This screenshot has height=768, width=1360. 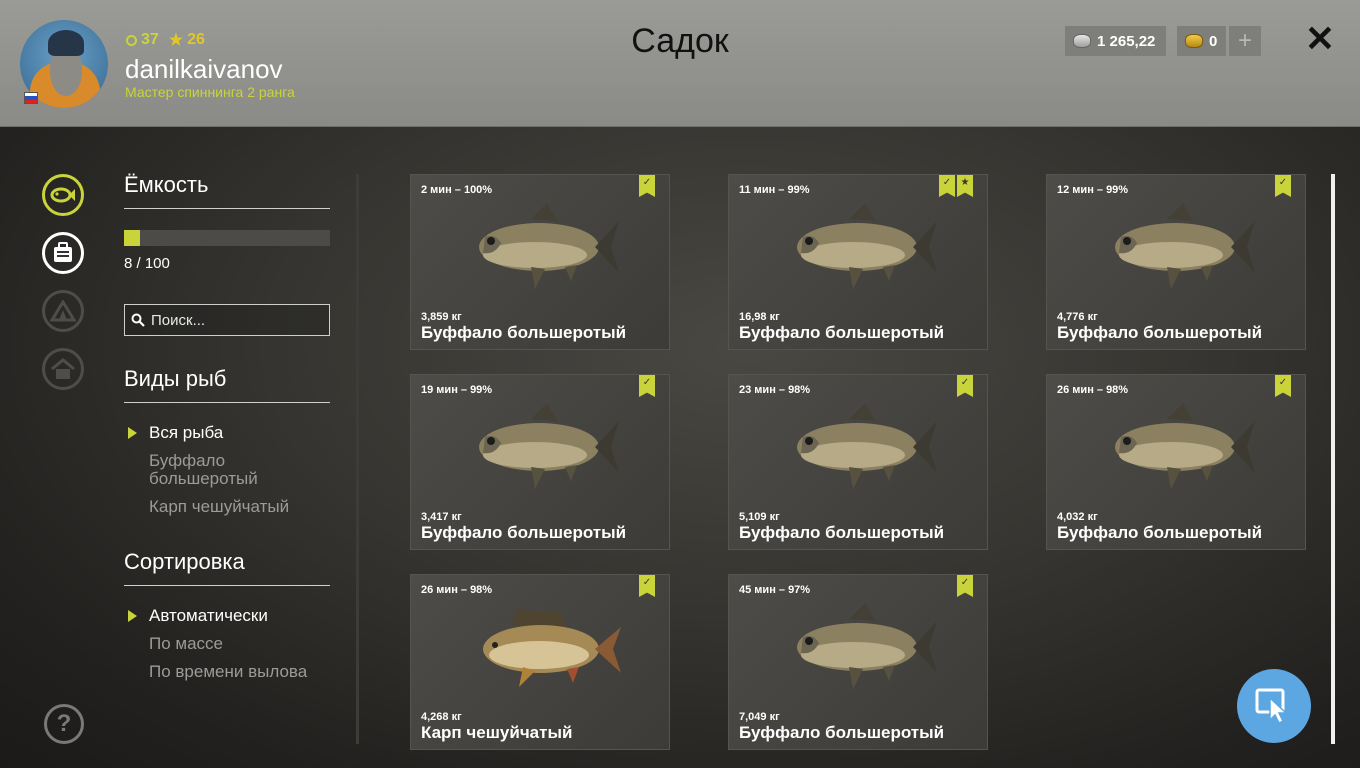 I want to click on tackle-box-tab, so click(x=63, y=253).